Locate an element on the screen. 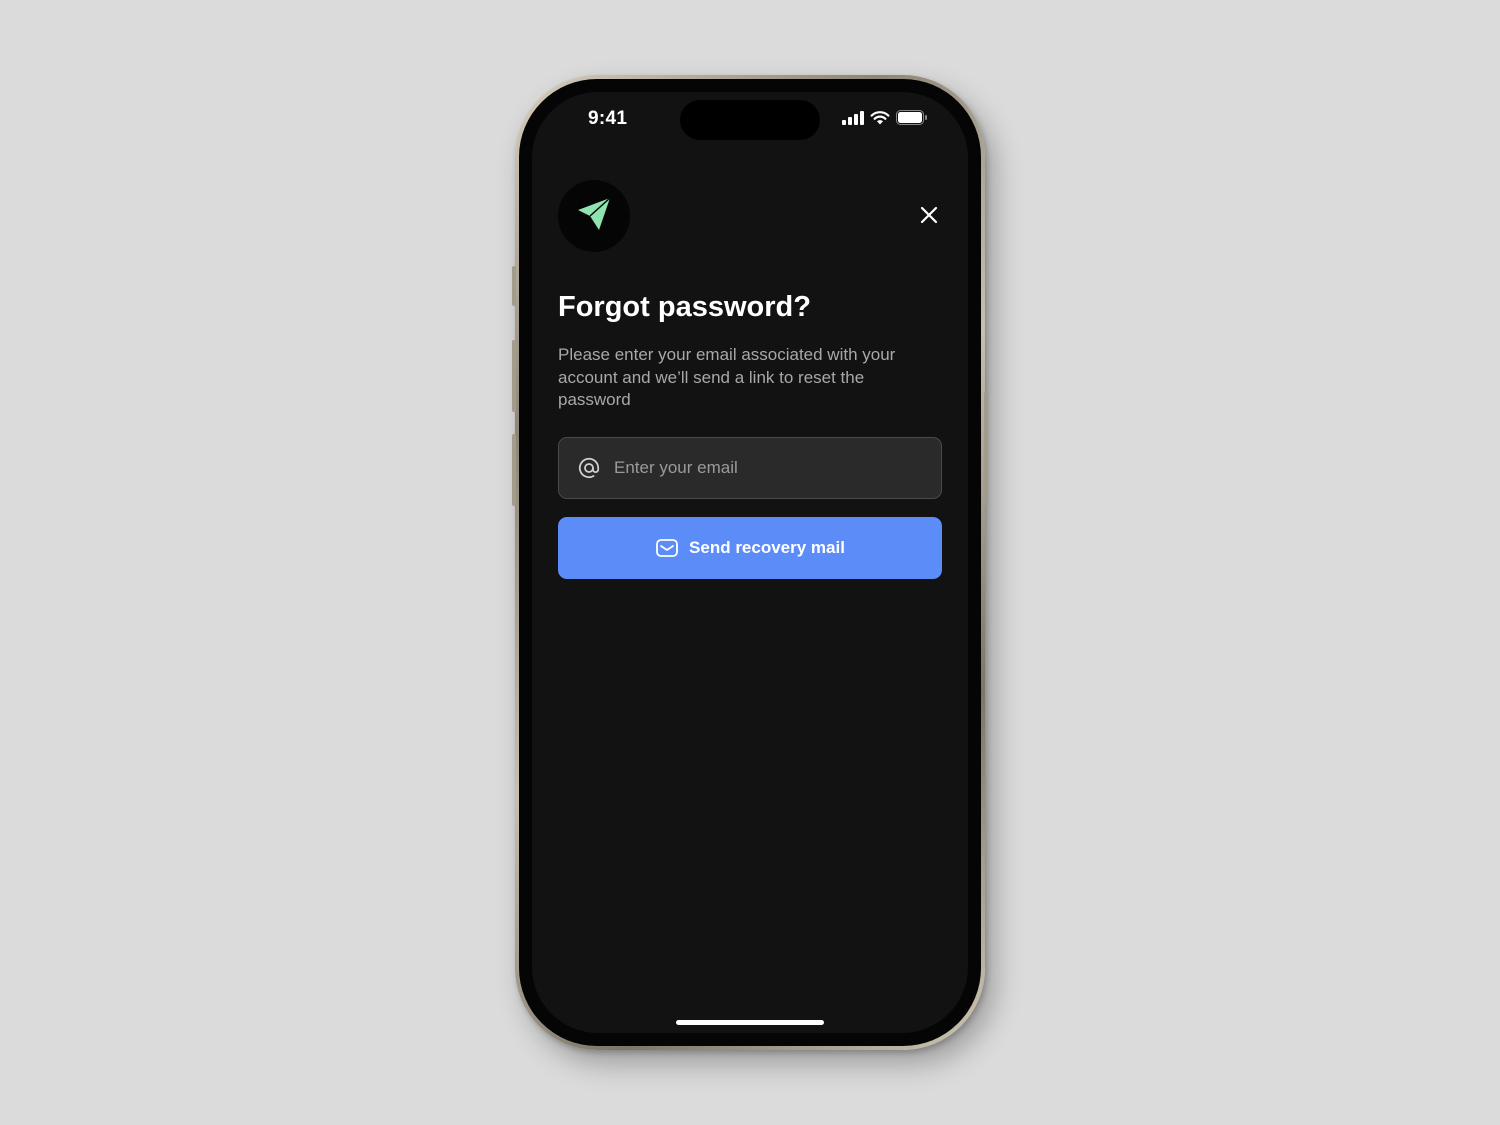  send-recovery-mail-button: Send recovery mail is located at coordinates (750, 548).